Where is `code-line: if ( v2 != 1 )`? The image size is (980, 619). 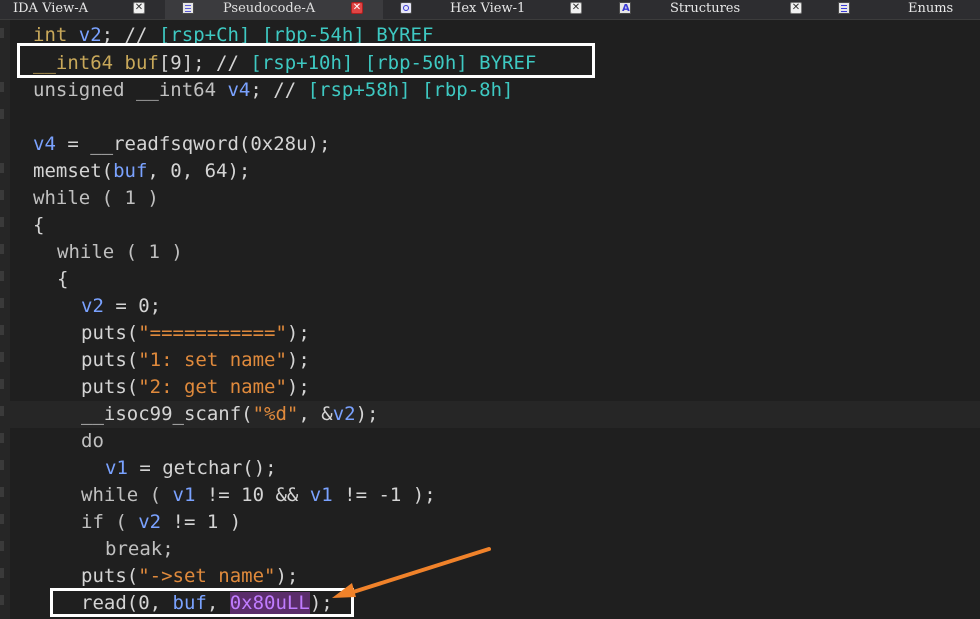
code-line: if ( v2 != 1 ) is located at coordinates (495, 522).